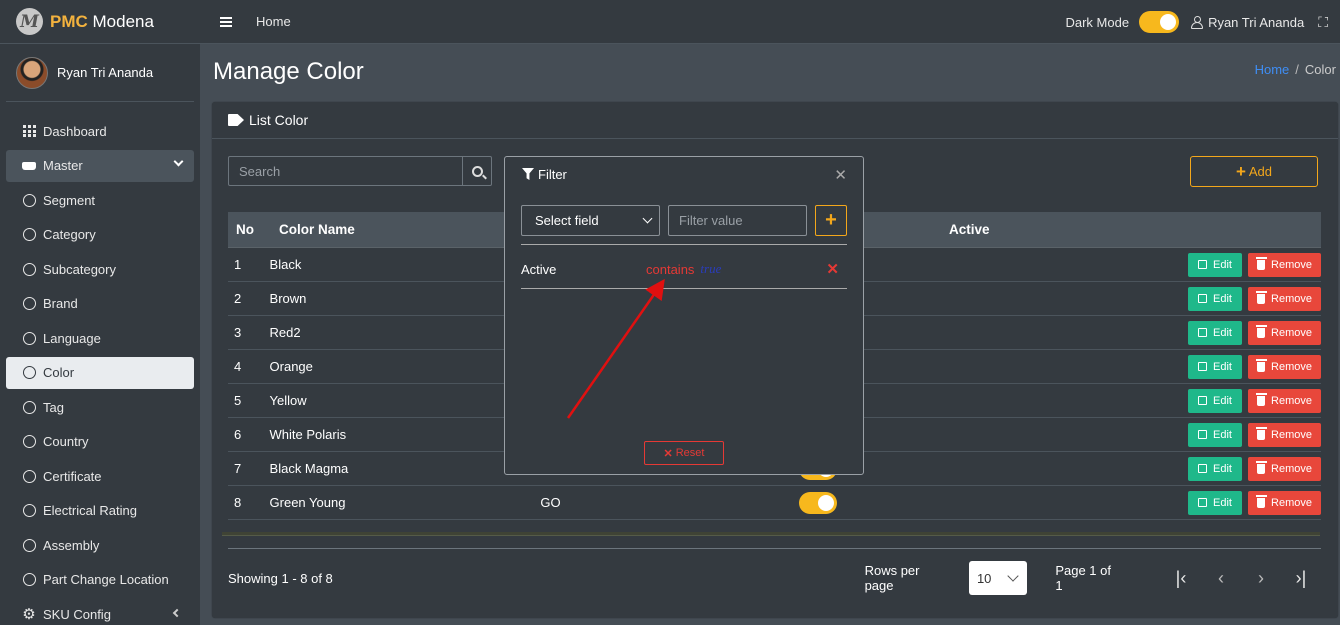 This screenshot has height=625, width=1340. What do you see at coordinates (100, 235) in the screenshot?
I see `sidebar-item-category: Category` at bounding box center [100, 235].